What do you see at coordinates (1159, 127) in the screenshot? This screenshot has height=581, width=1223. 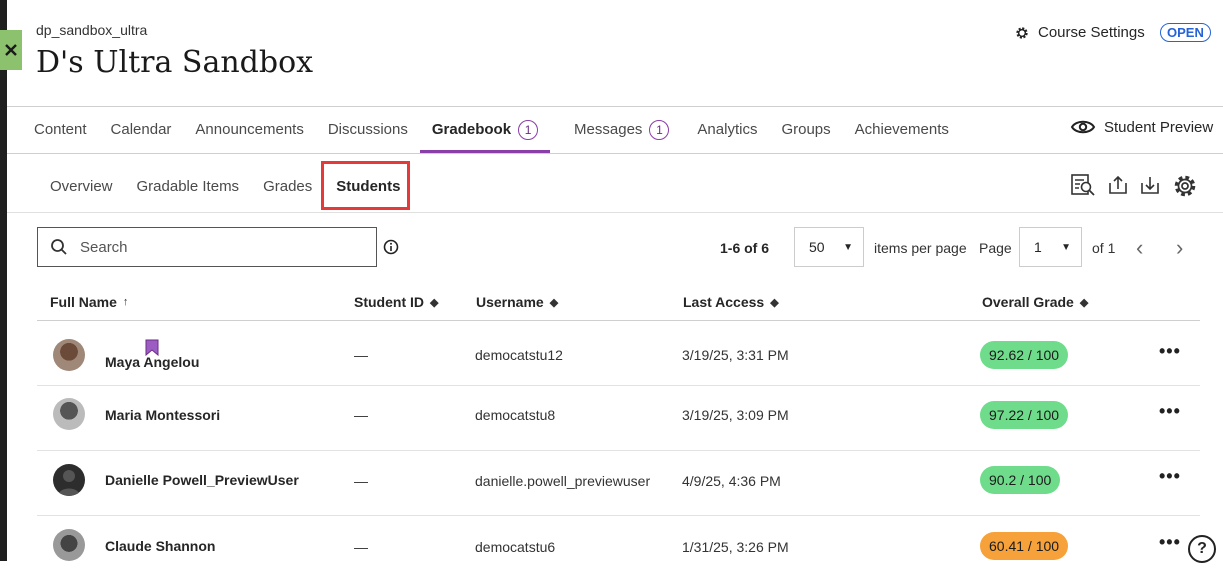 I see `student-preview-label: Student Preview` at bounding box center [1159, 127].